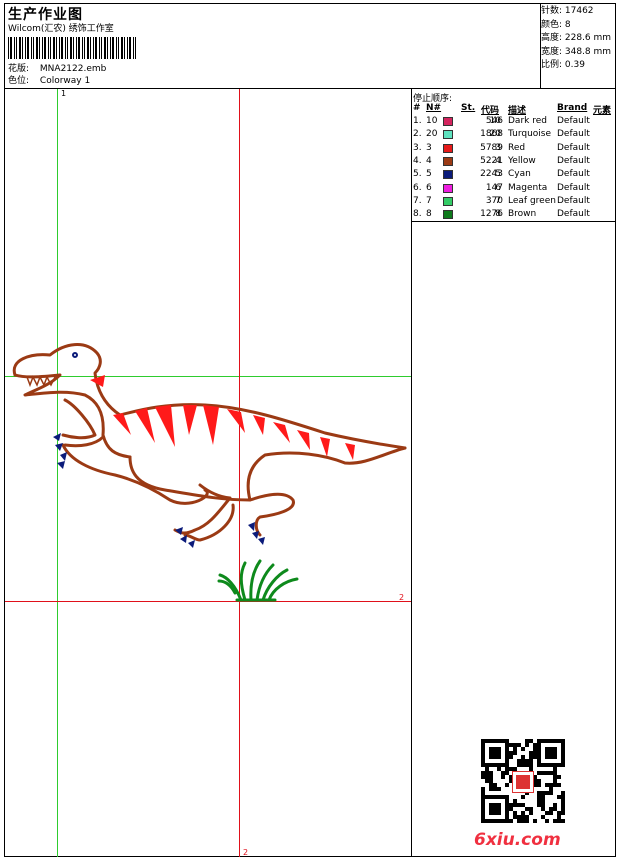 The height and width of the screenshot is (860, 620). Describe the element at coordinates (432, 121) in the screenshot. I see `legend-cell-needle: 10` at that location.